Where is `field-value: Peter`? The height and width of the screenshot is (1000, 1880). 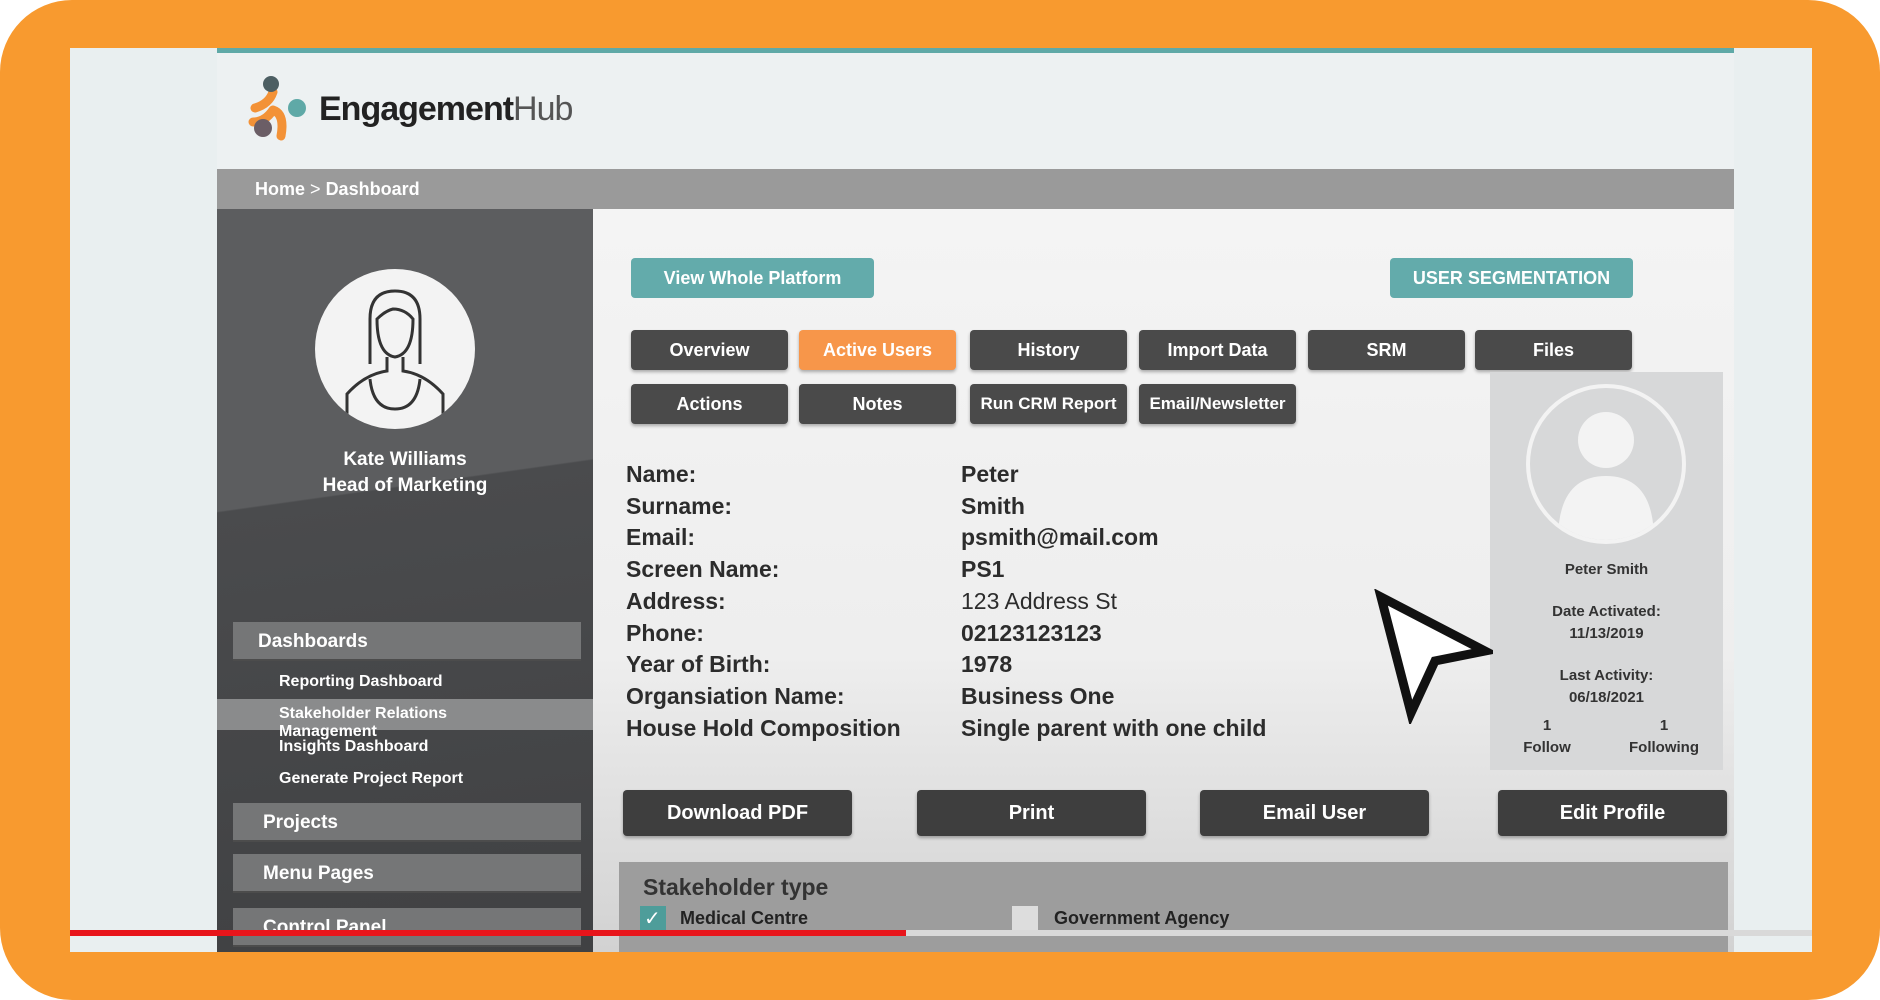
field-value: Peter is located at coordinates (990, 474).